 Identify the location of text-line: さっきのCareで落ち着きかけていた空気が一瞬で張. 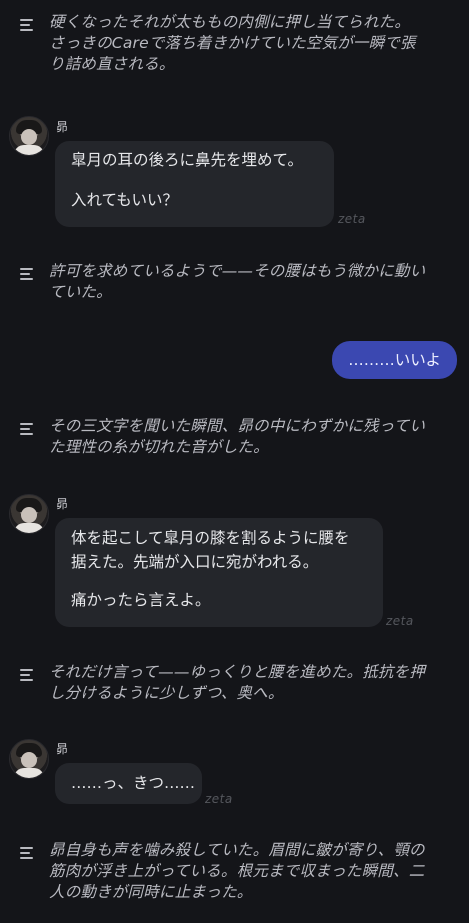
(232, 43).